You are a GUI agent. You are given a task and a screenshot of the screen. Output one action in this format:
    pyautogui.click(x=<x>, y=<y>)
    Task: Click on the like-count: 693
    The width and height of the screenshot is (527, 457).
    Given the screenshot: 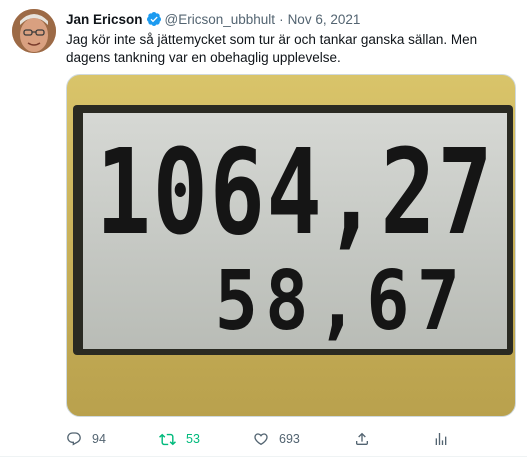 What is the action you would take?
    pyautogui.click(x=289, y=439)
    